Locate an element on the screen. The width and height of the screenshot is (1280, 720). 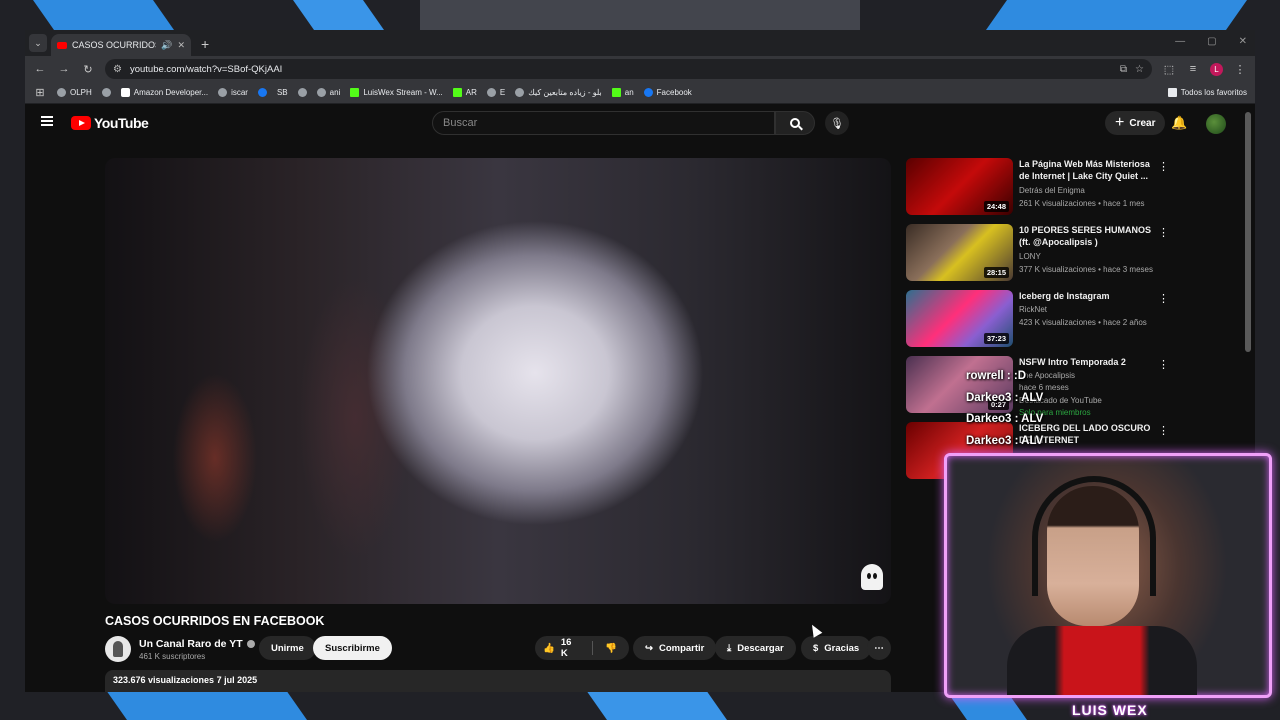
rec-title: Iceberg de Instagram is located at coordinates (1089, 296).